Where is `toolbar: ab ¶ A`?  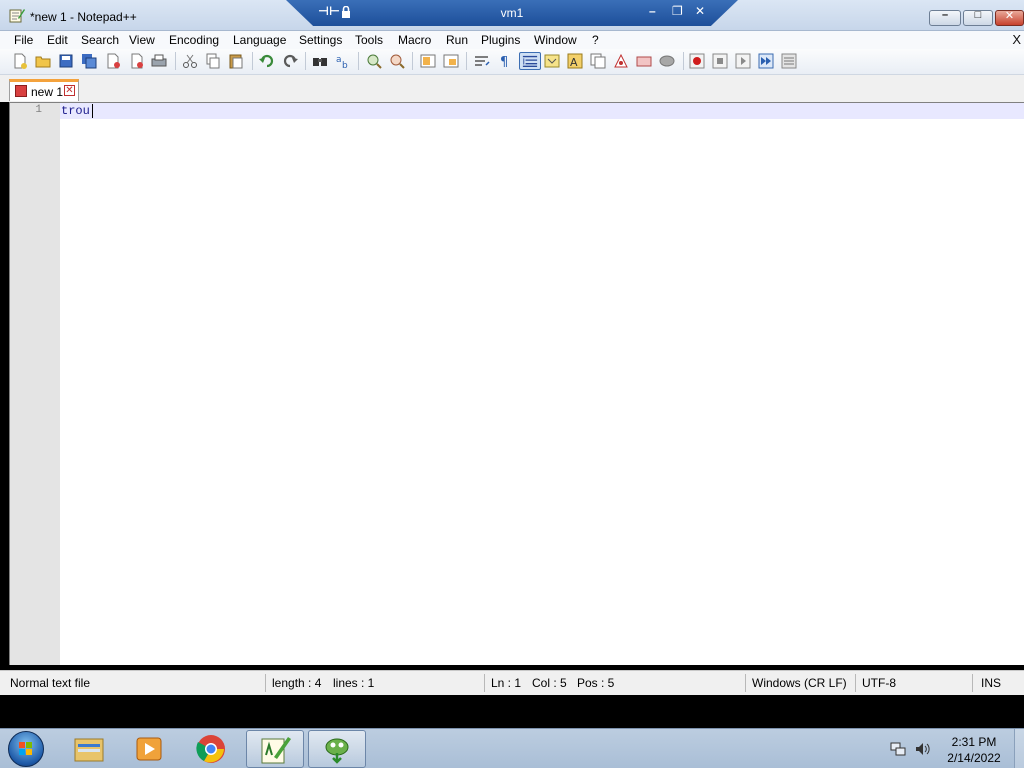 toolbar: ab ¶ A is located at coordinates (512, 62).